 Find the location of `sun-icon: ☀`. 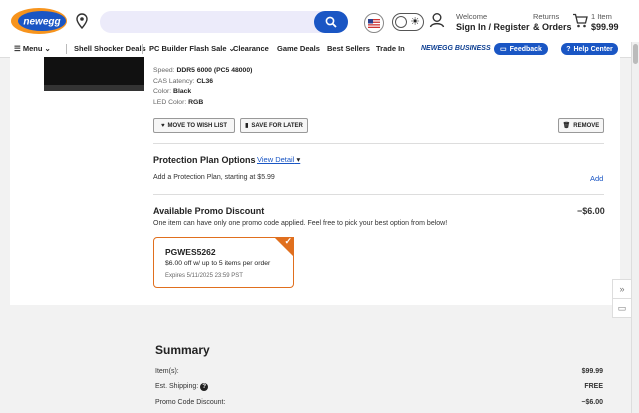

sun-icon: ☀ is located at coordinates (415, 22).